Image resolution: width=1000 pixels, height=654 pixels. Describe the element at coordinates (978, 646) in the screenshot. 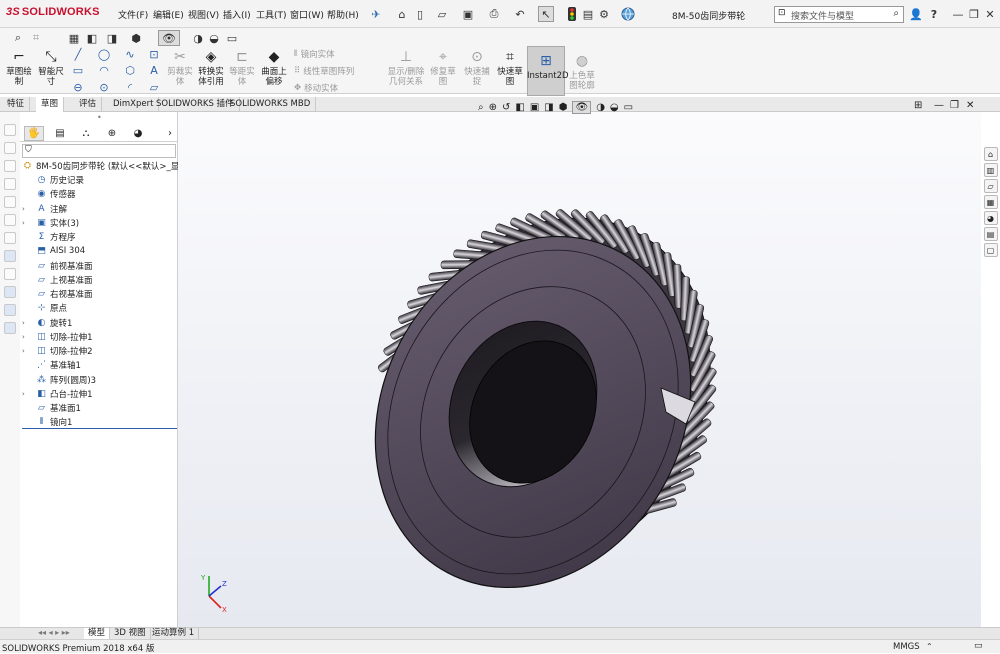

I see `message-icon: ▭` at that location.